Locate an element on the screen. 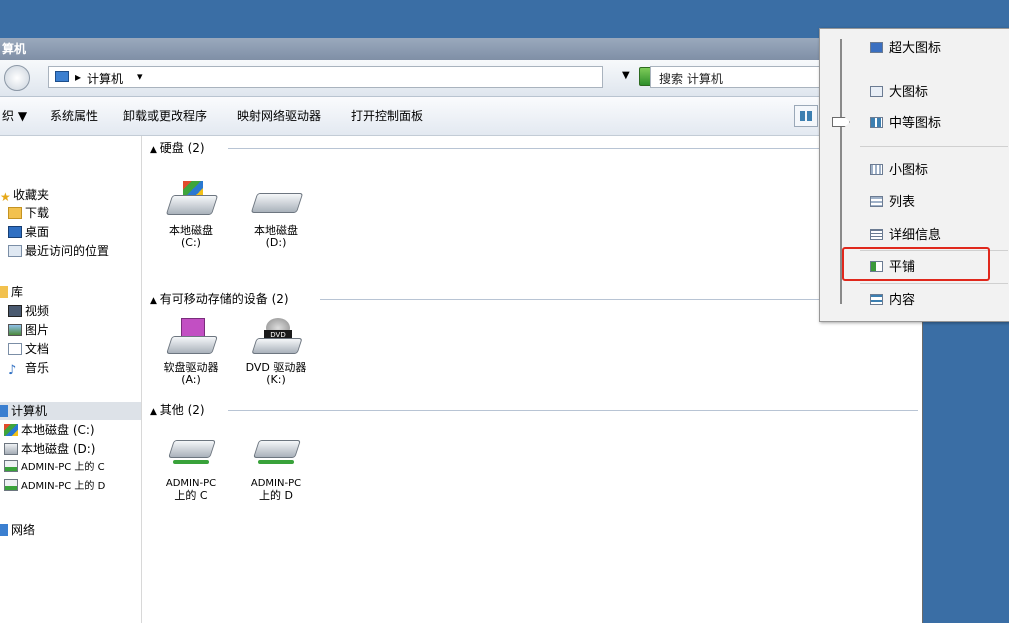  address-path: 计算机 is located at coordinates (105, 79).